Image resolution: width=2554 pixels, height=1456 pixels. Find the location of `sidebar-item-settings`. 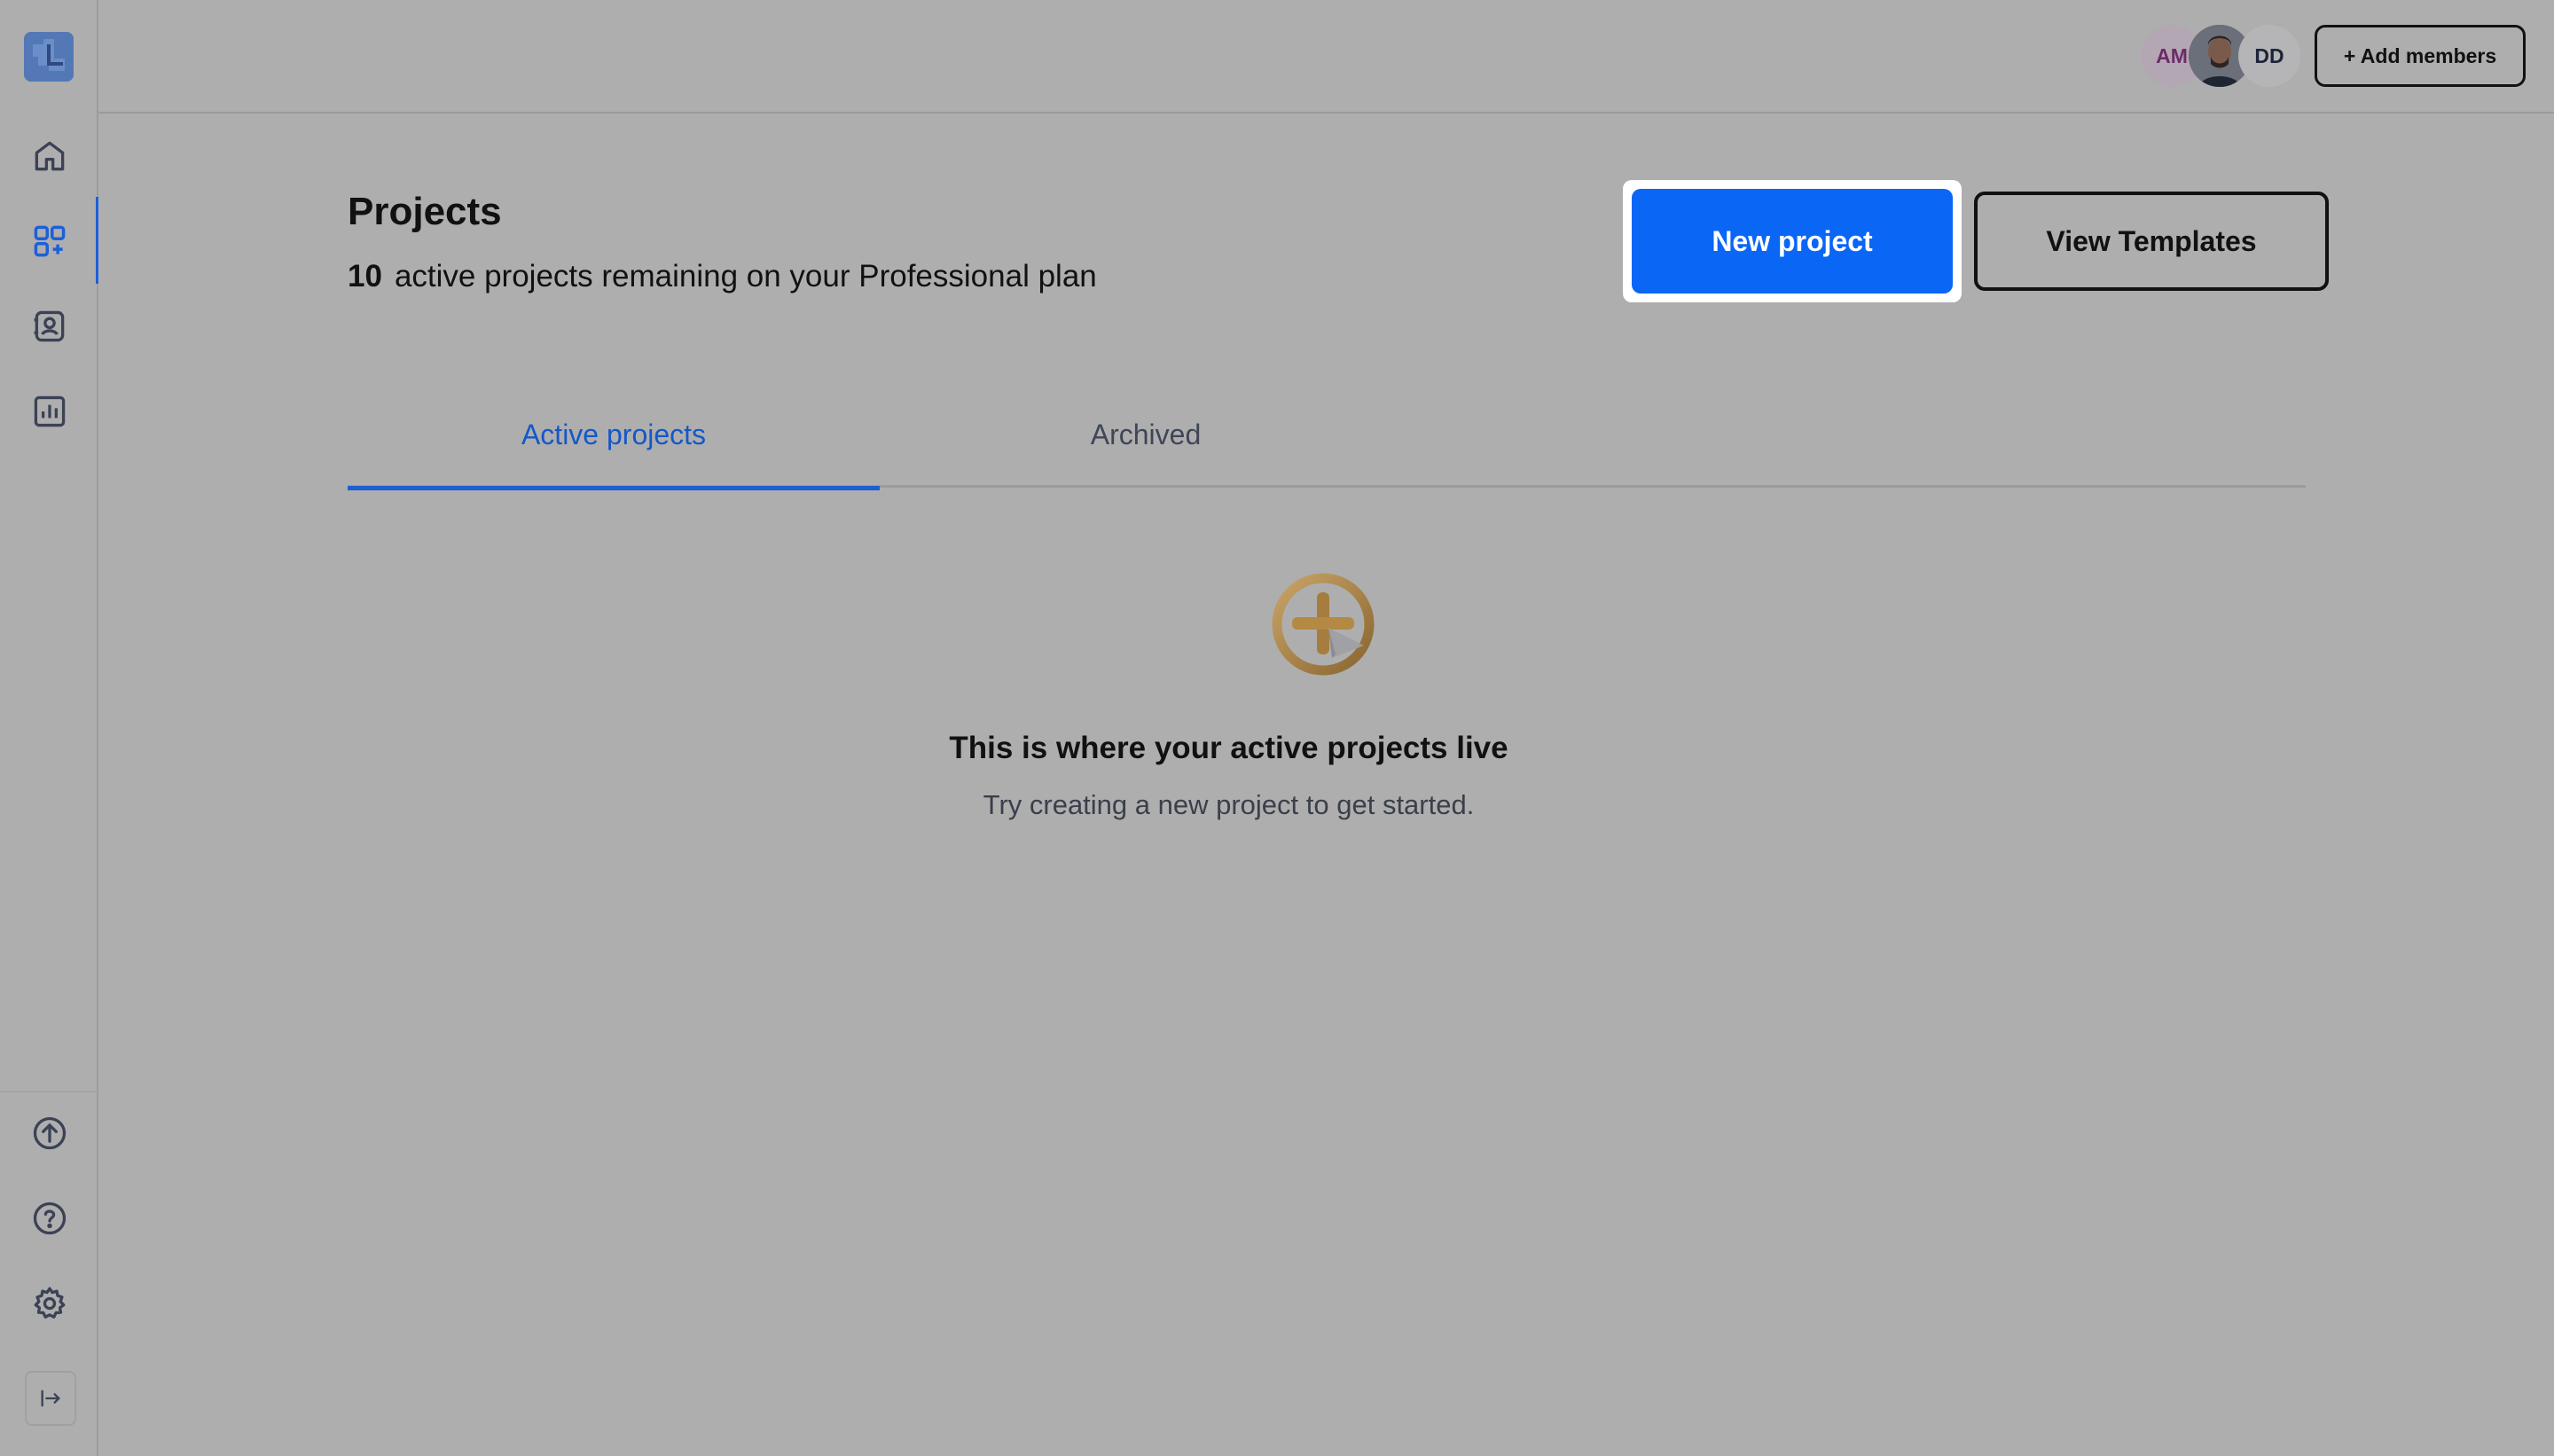

sidebar-item-settings is located at coordinates (49, 1303).